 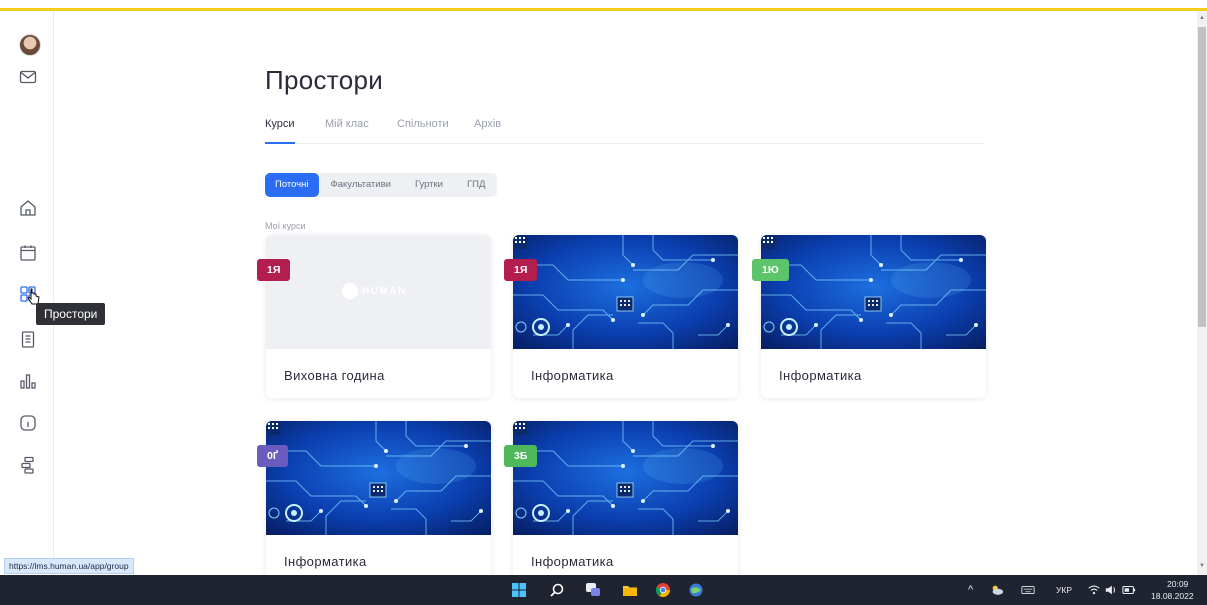 I want to click on info-icon, so click(x=28, y=423).